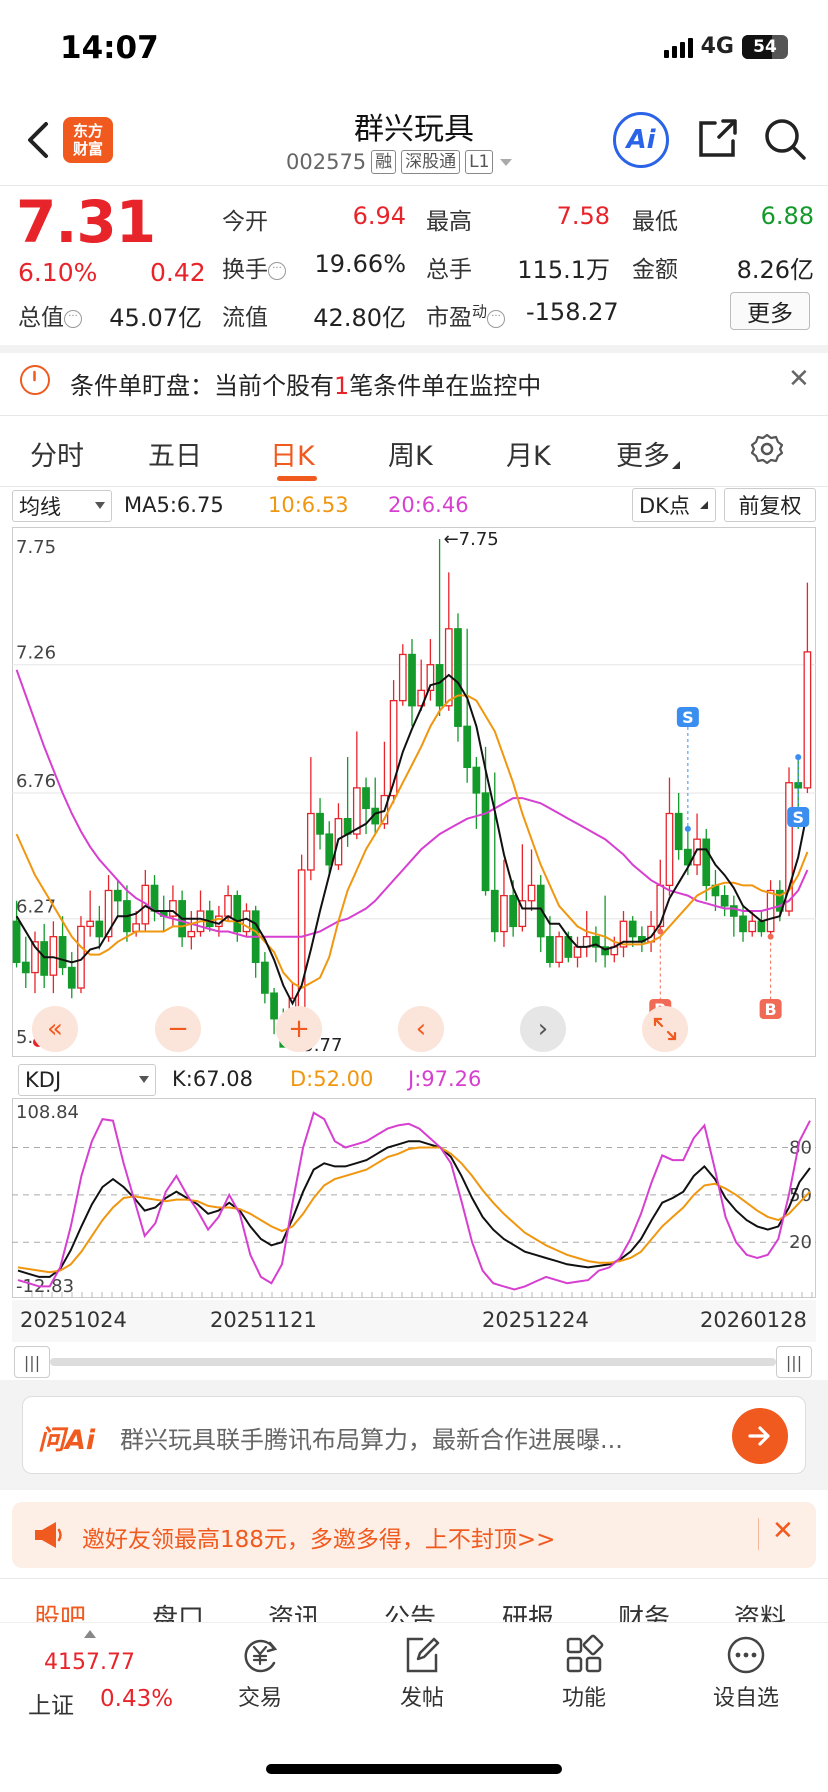 Image resolution: width=828 pixels, height=1792 pixels. What do you see at coordinates (765, 46) in the screenshot?
I see `battery-icon: 54` at bounding box center [765, 46].